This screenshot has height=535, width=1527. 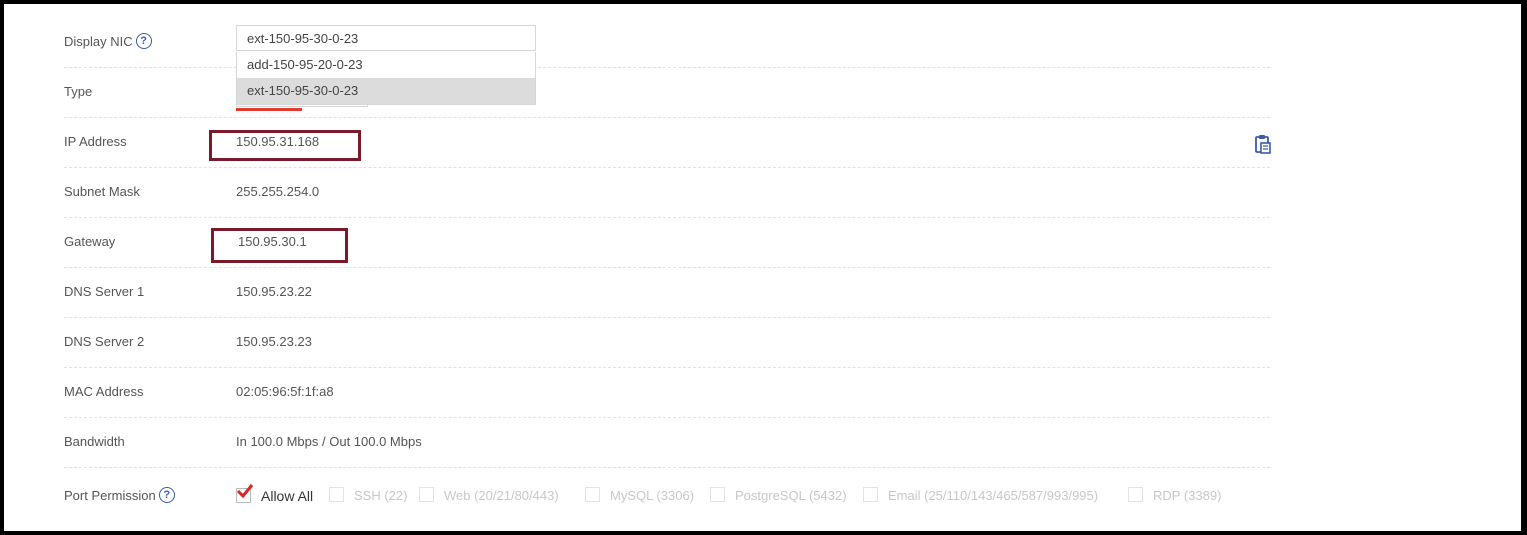 What do you see at coordinates (639, 496) in the screenshot?
I see `port-option-mysql: MySQL (3306)` at bounding box center [639, 496].